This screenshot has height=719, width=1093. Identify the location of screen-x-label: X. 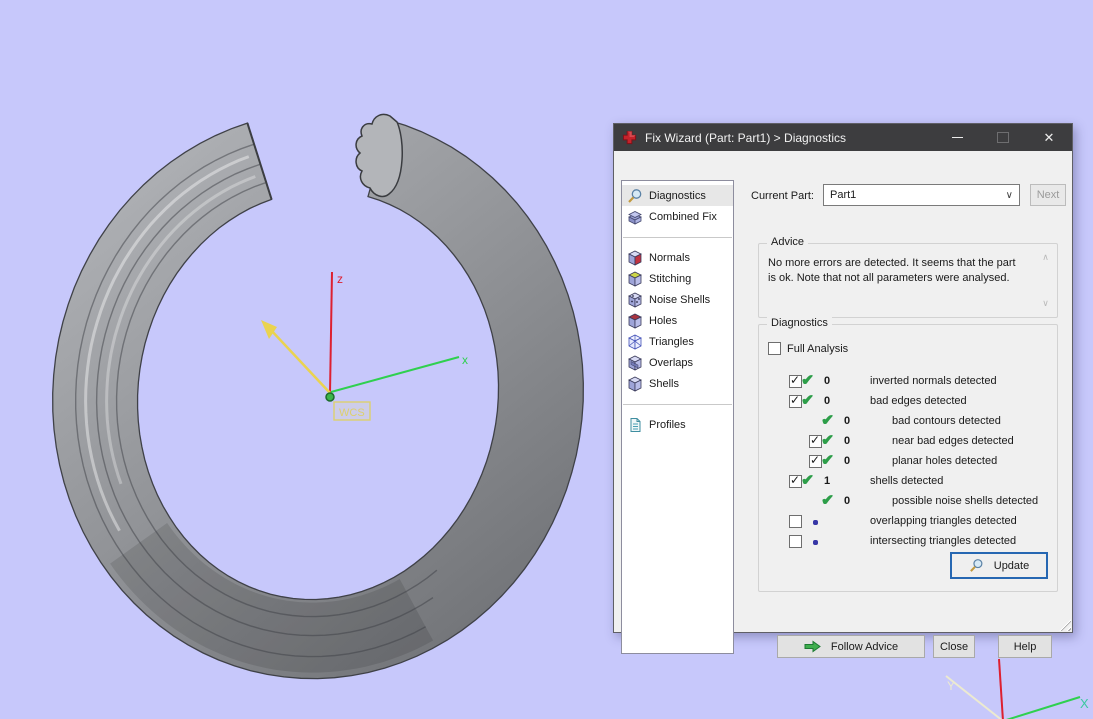
(1084, 703).